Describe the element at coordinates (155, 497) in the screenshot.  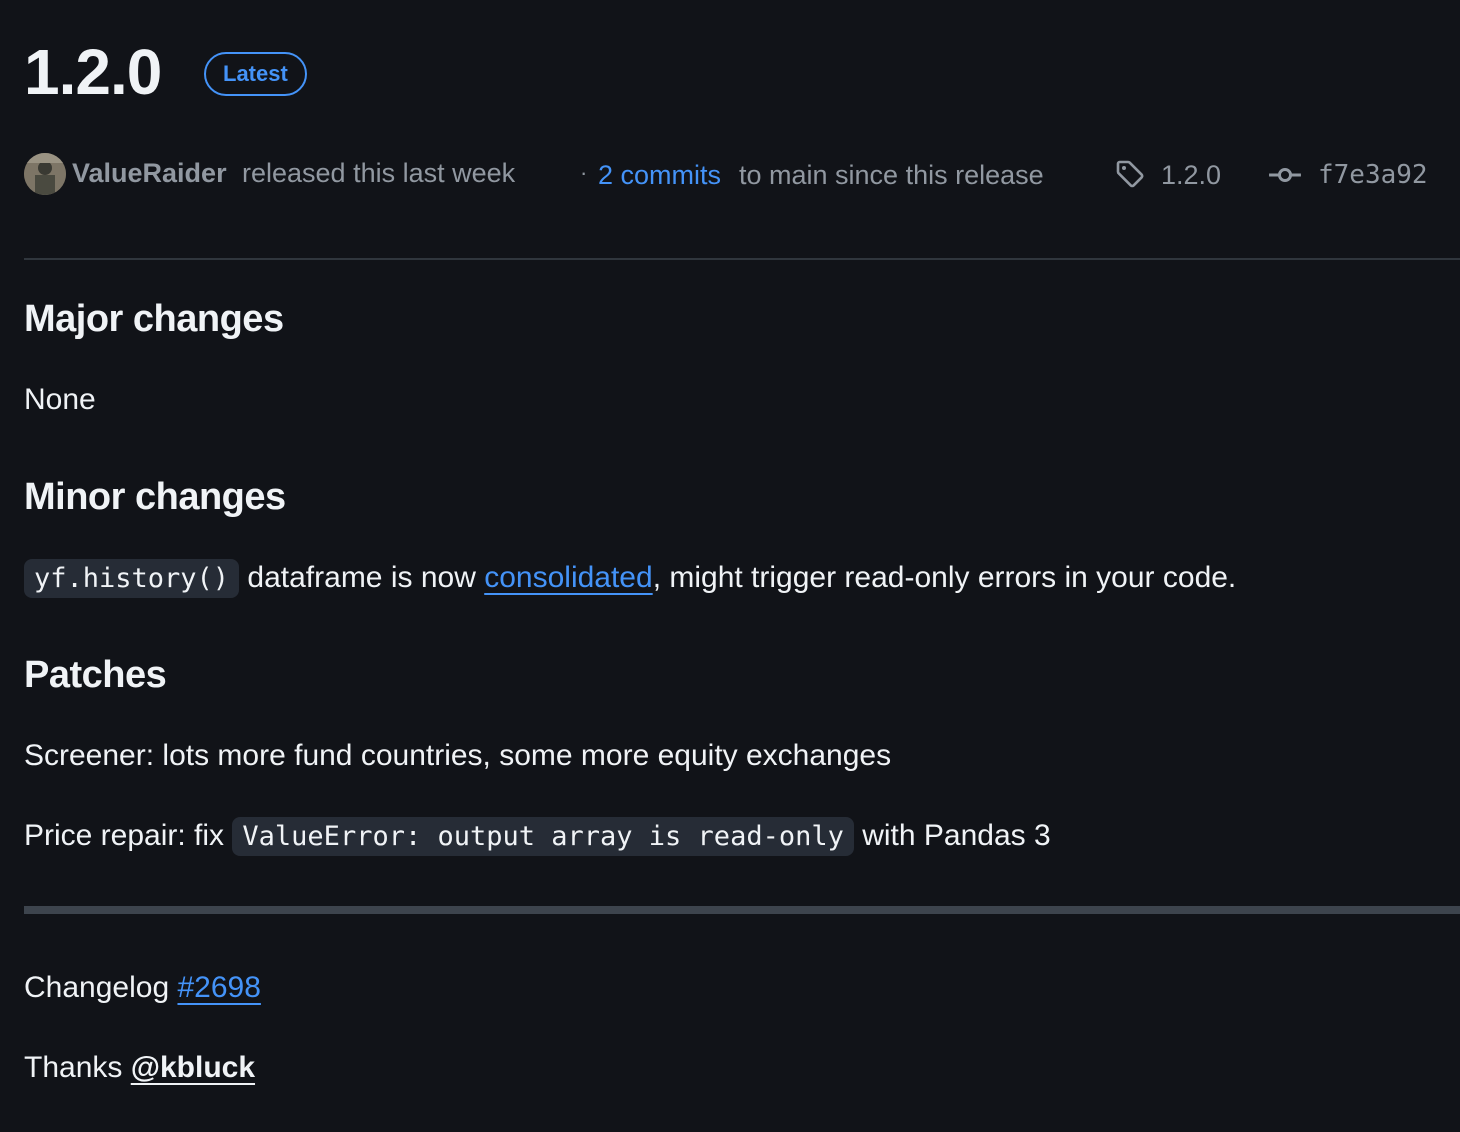
I see `minor-changes-heading: Minor changes` at that location.